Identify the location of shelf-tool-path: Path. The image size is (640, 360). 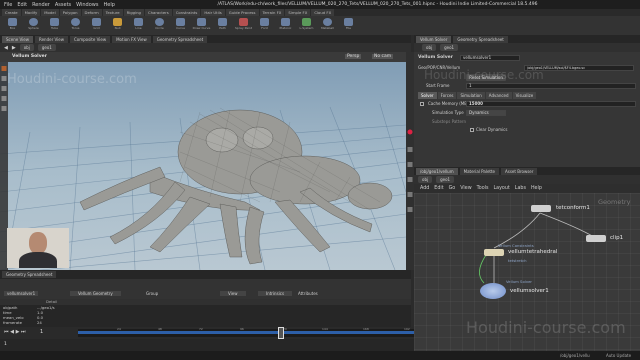
(222, 25).